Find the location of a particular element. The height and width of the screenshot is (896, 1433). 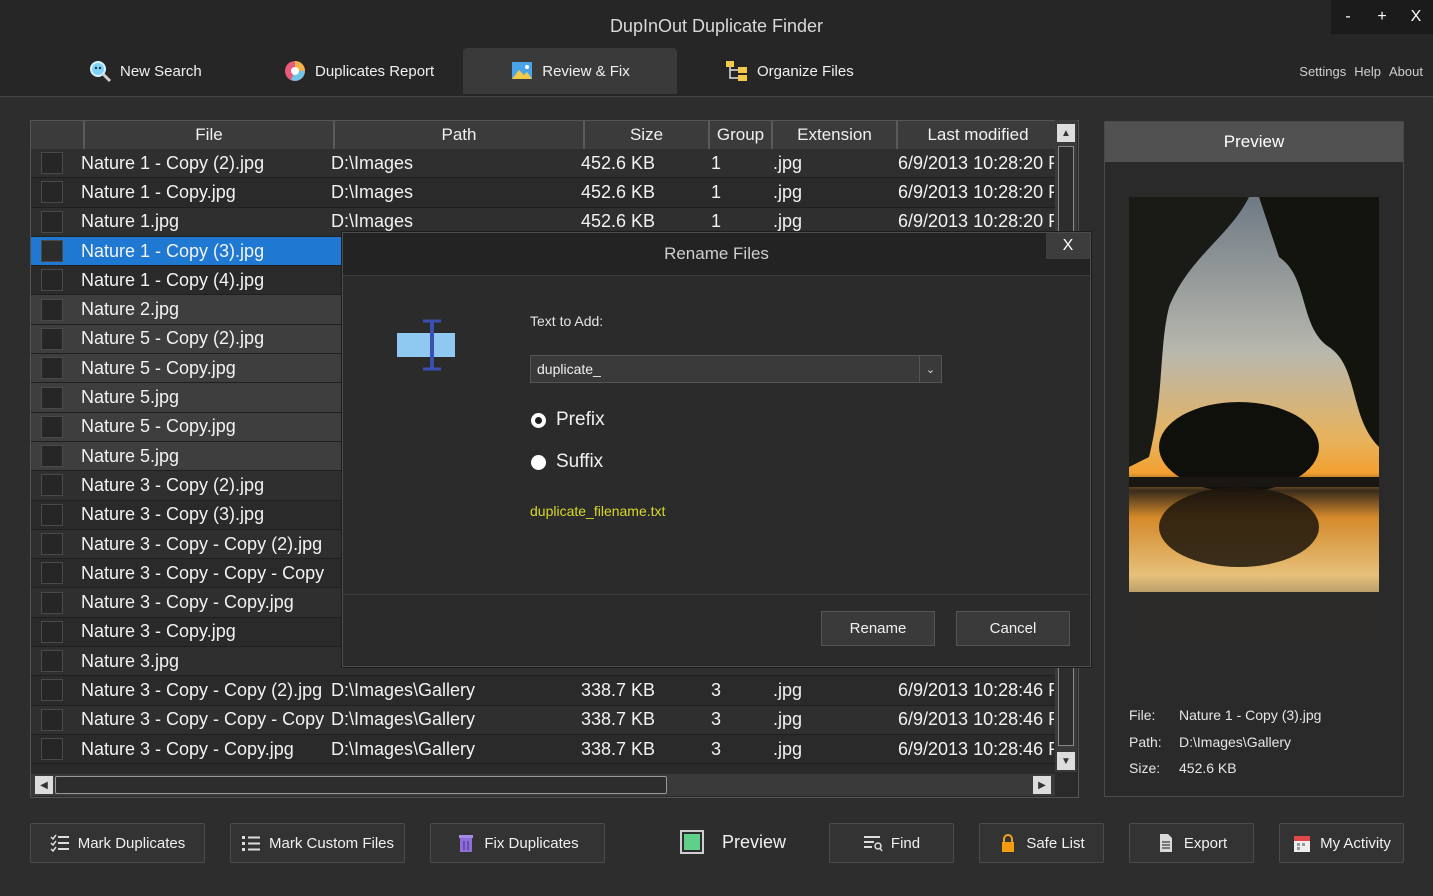

find-list-icon is located at coordinates (873, 843).